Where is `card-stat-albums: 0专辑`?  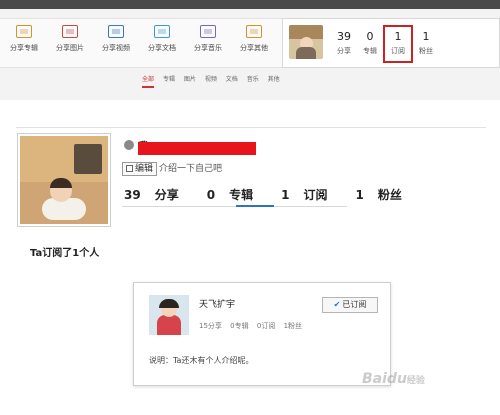 card-stat-albums: 0专辑 is located at coordinates (239, 326).